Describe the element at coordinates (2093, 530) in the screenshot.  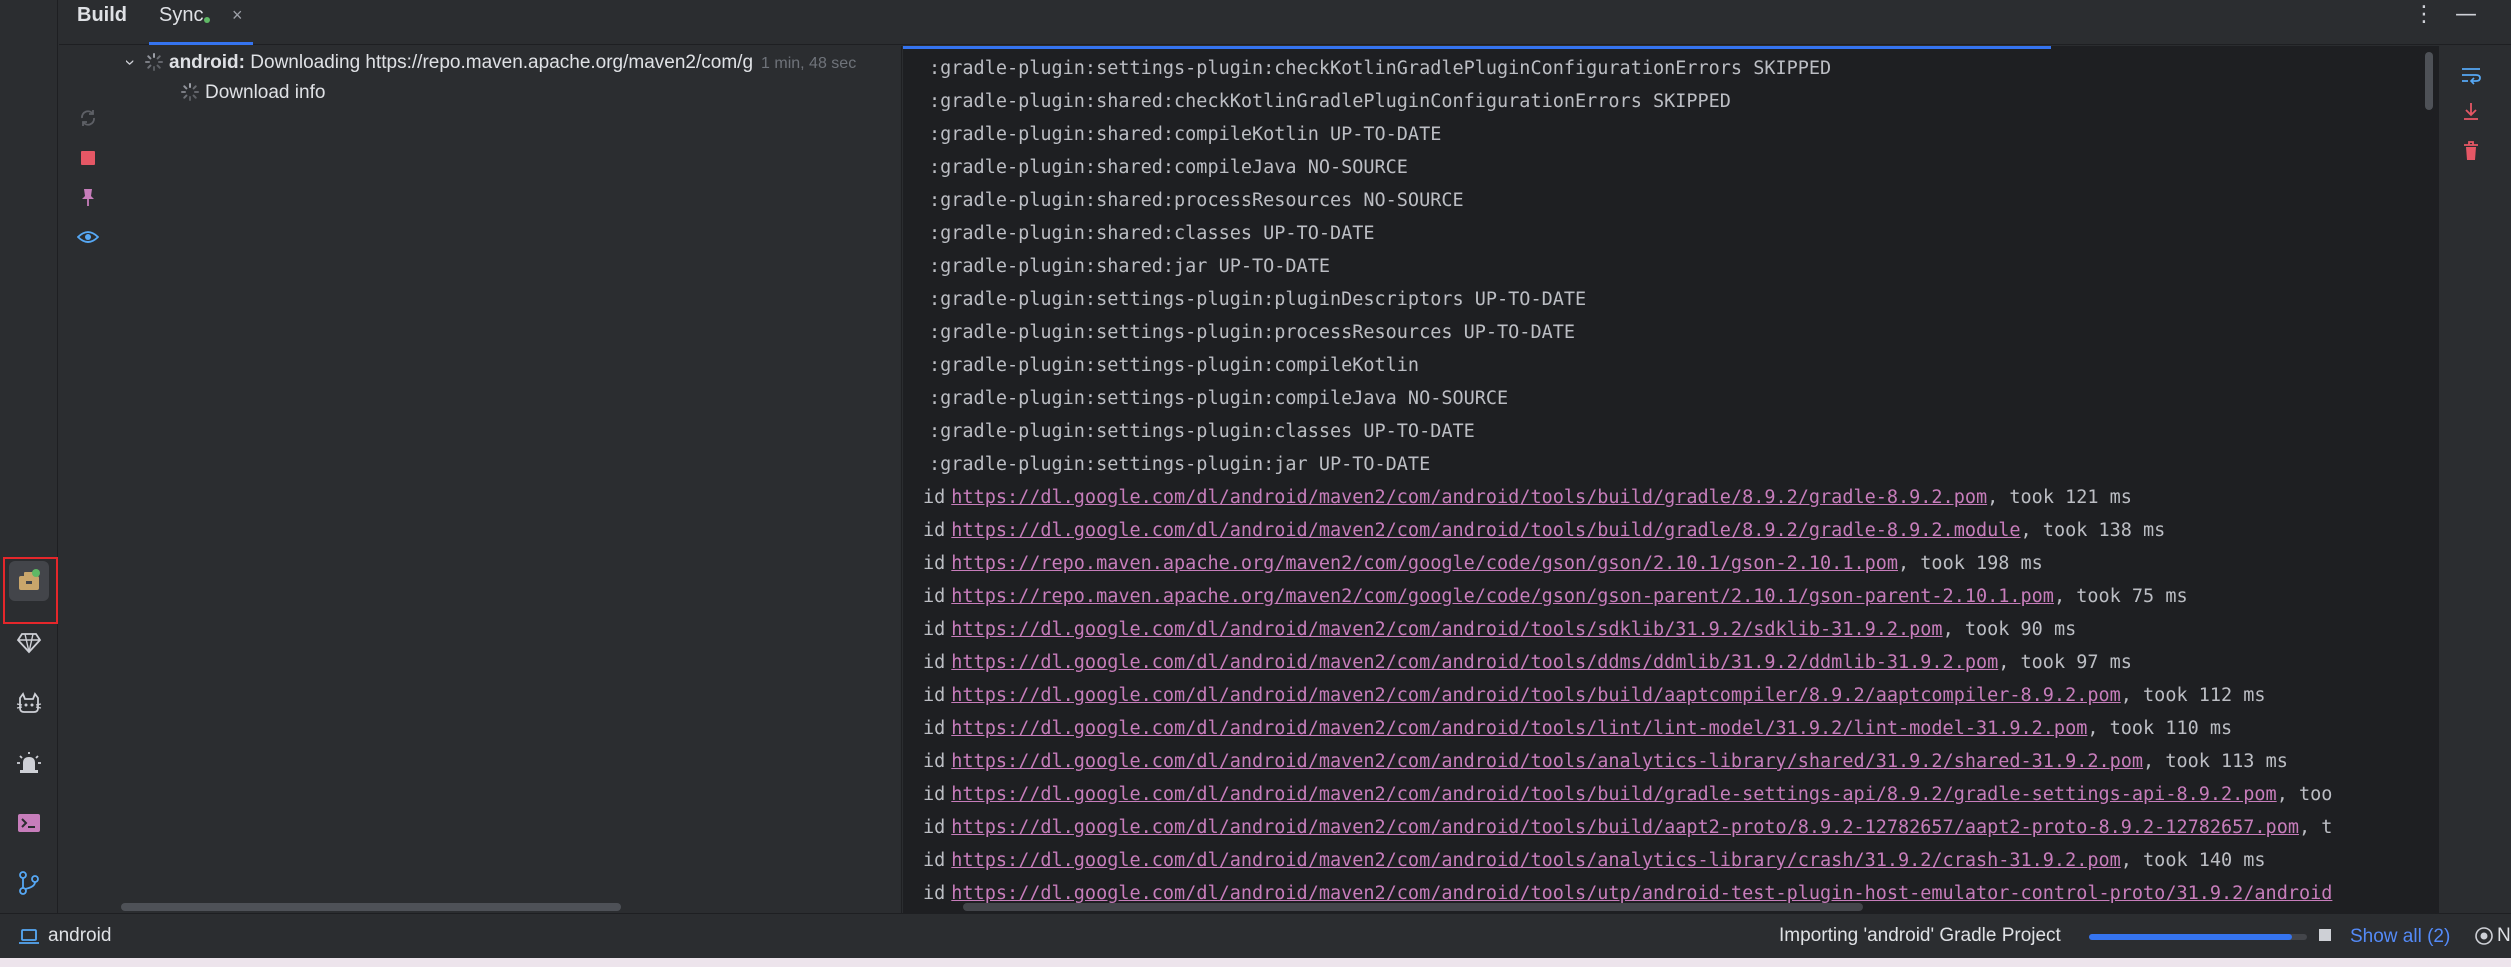
I see `download-duration: , took 138 ms` at that location.